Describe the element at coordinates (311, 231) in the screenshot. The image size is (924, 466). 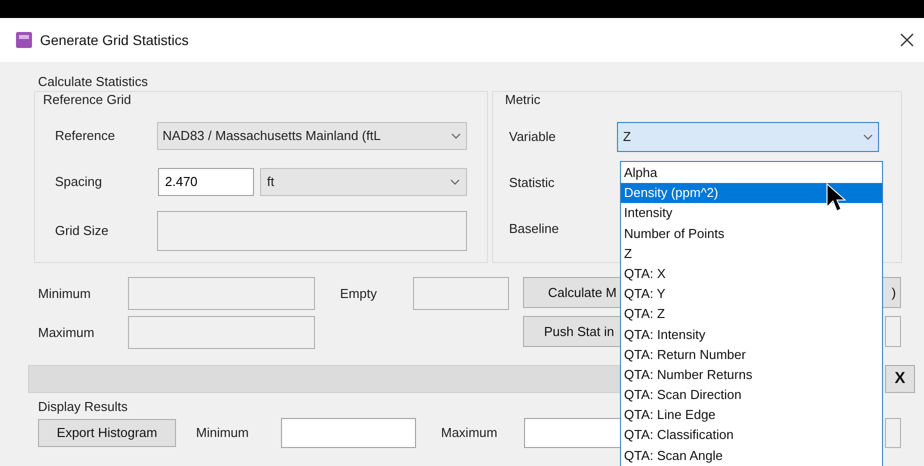
I see `grid-size-field` at that location.